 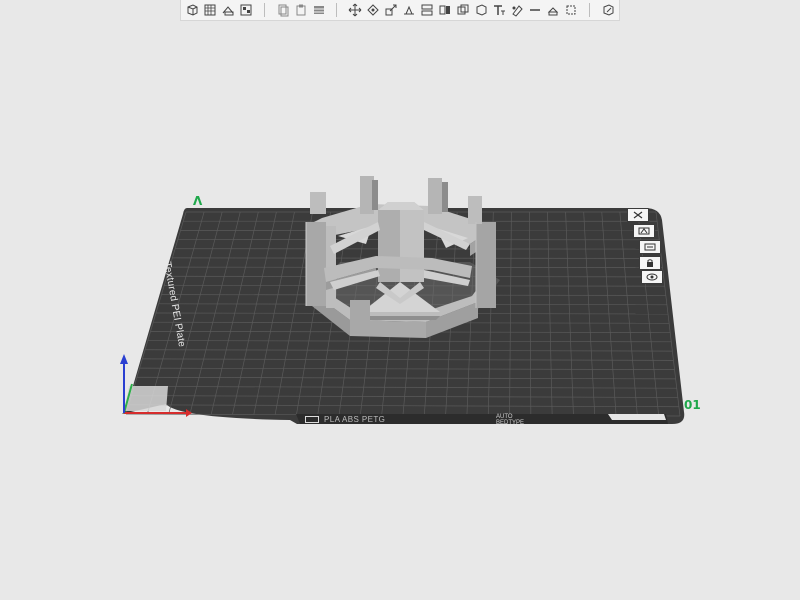 I want to click on filament-types: PLA ABS PETG, so click(x=355, y=419).